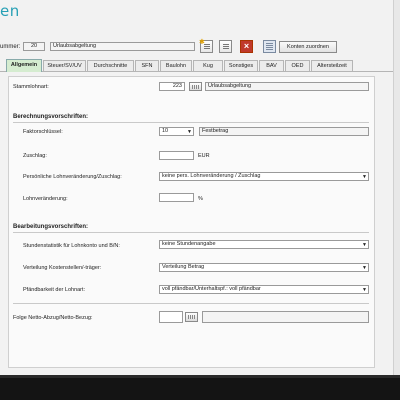 This screenshot has height=400, width=400. Describe the element at coordinates (269, 46) in the screenshot. I see `accounts-icon-button` at that location.